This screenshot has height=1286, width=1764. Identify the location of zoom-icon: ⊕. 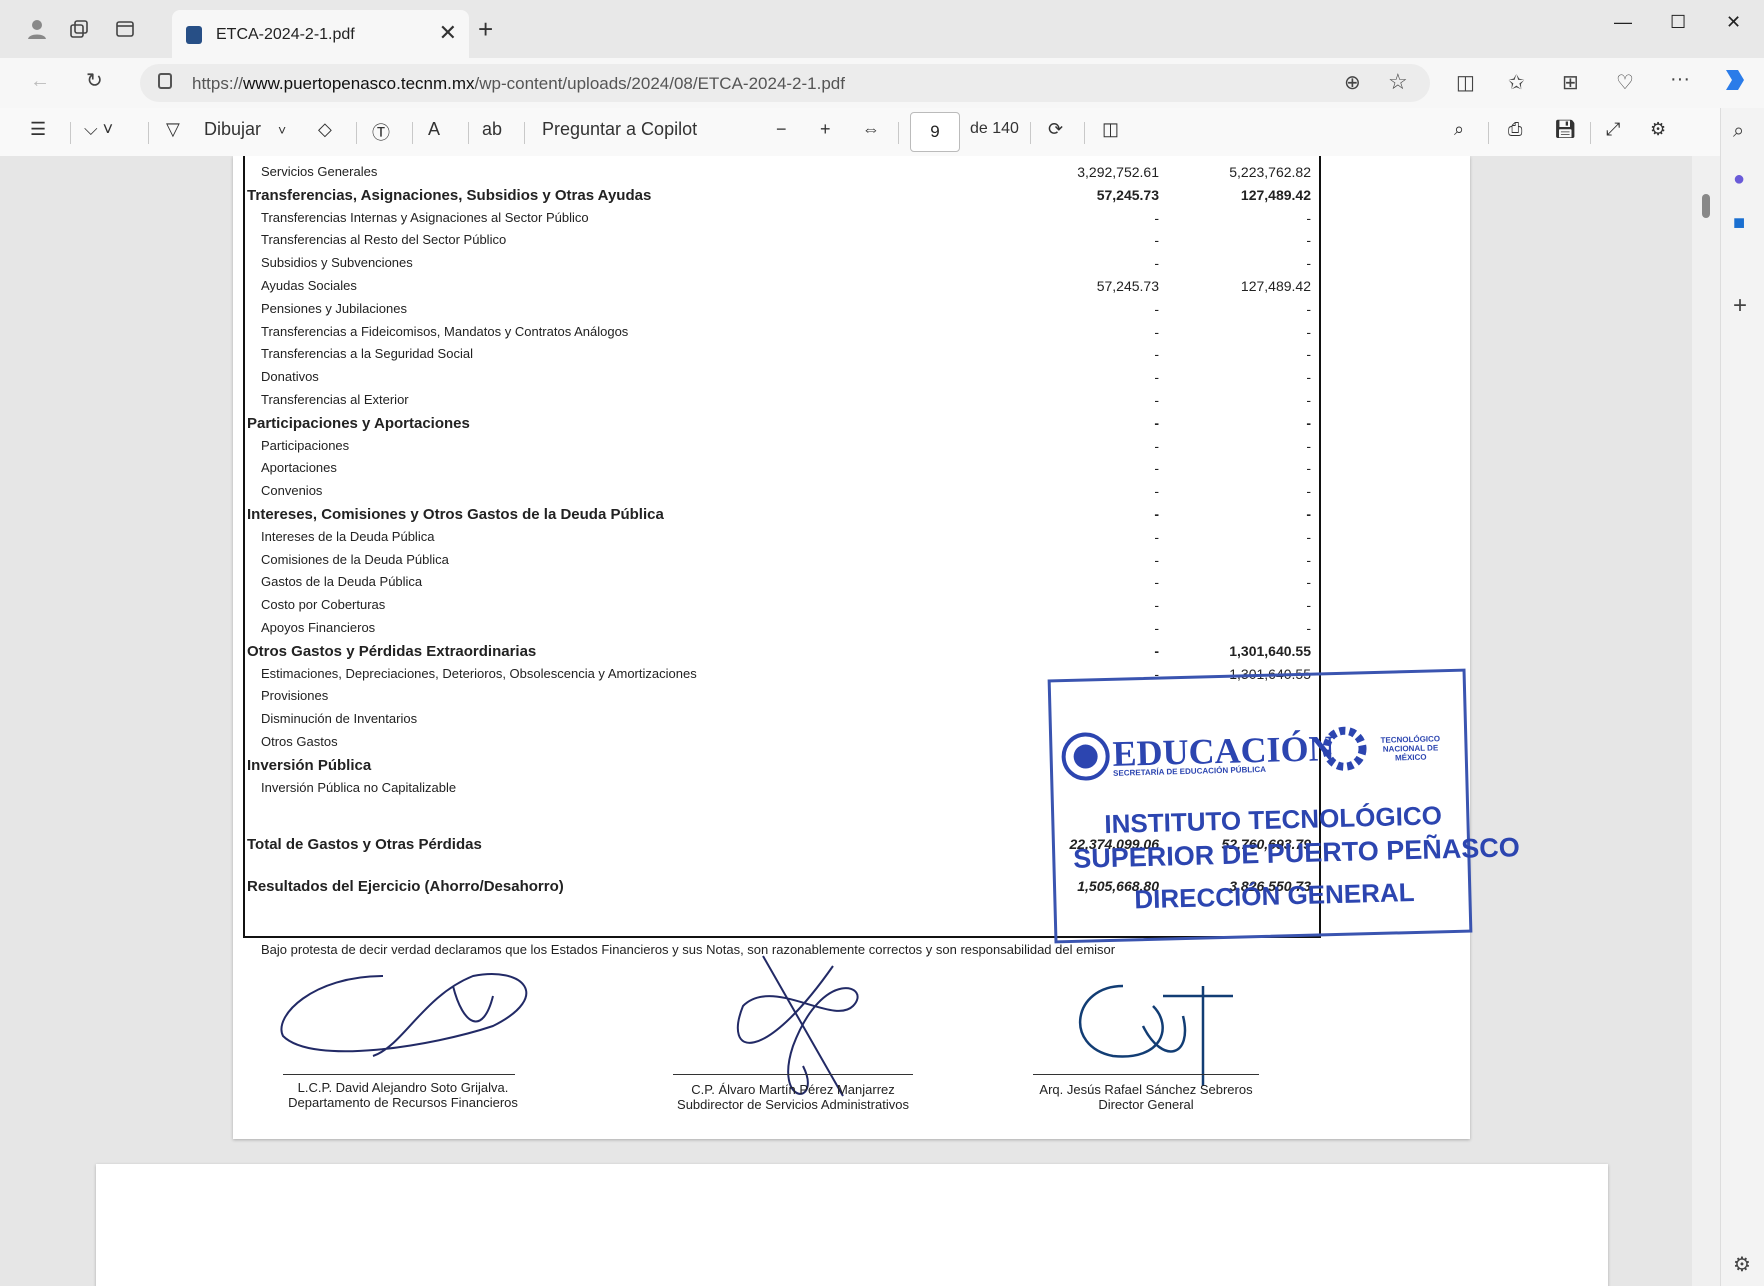
(1352, 82).